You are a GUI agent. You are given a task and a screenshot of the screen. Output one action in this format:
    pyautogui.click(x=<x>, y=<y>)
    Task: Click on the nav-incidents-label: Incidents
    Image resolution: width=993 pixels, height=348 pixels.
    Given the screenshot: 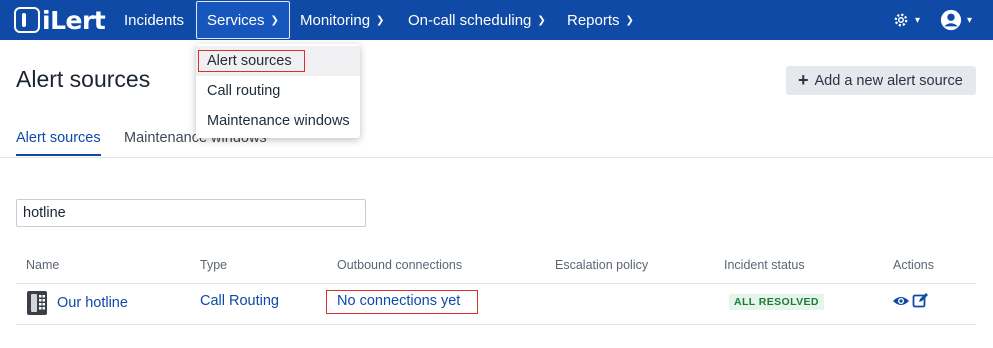 What is the action you would take?
    pyautogui.click(x=154, y=20)
    